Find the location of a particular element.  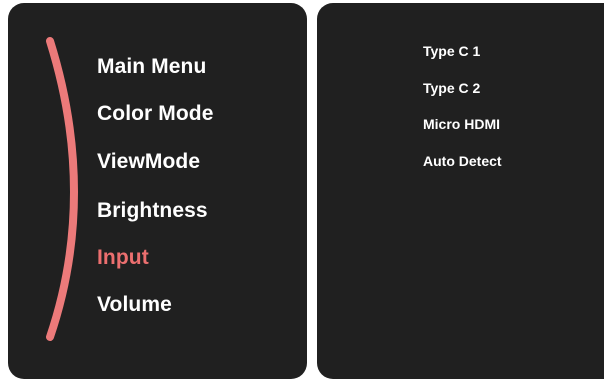

menu-item-viewmode: ViewMode is located at coordinates (148, 162).